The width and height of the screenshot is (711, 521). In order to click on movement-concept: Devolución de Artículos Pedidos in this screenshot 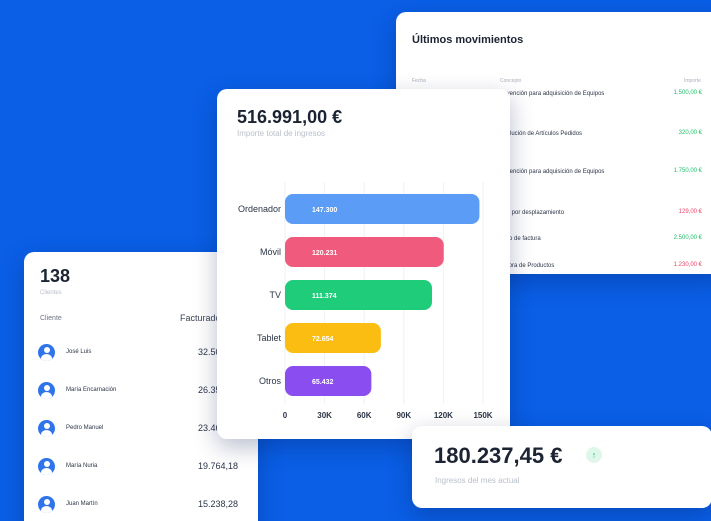, I will do `click(539, 134)`.